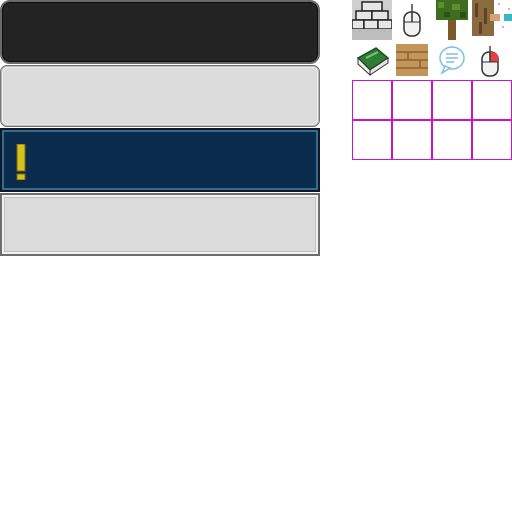 The width and height of the screenshot is (512, 512). What do you see at coordinates (412, 60) in the screenshot?
I see `wood-plank-icon` at bounding box center [412, 60].